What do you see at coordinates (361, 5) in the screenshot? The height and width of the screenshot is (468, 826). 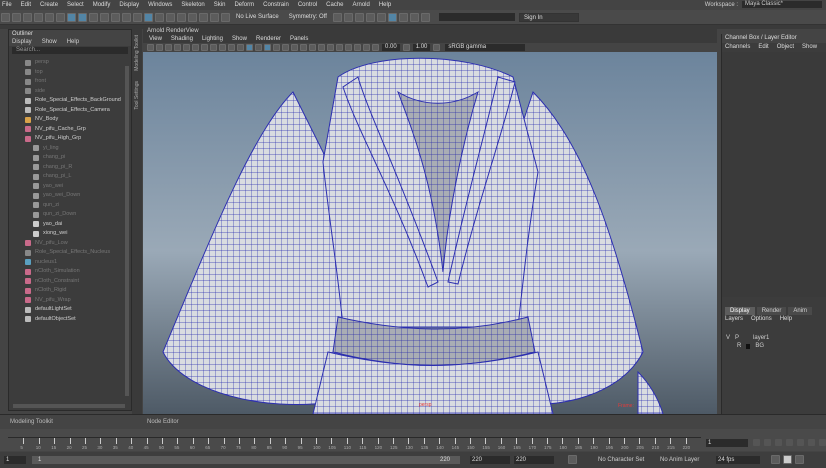 I see `menu-arnold: Arnold` at bounding box center [361, 5].